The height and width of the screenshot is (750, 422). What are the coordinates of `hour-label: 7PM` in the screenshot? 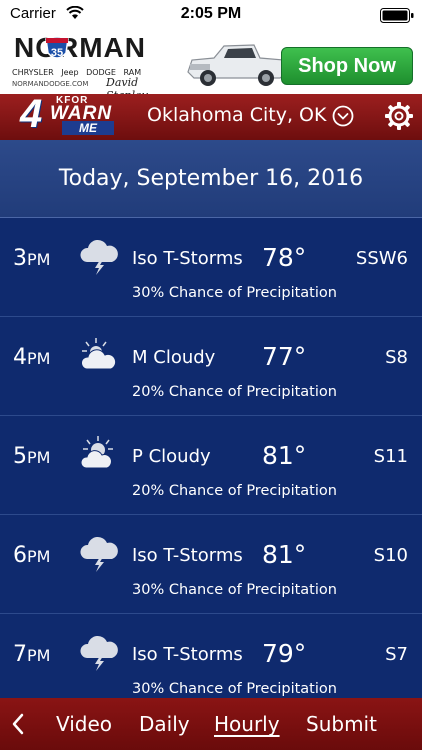 It's located at (32, 654).